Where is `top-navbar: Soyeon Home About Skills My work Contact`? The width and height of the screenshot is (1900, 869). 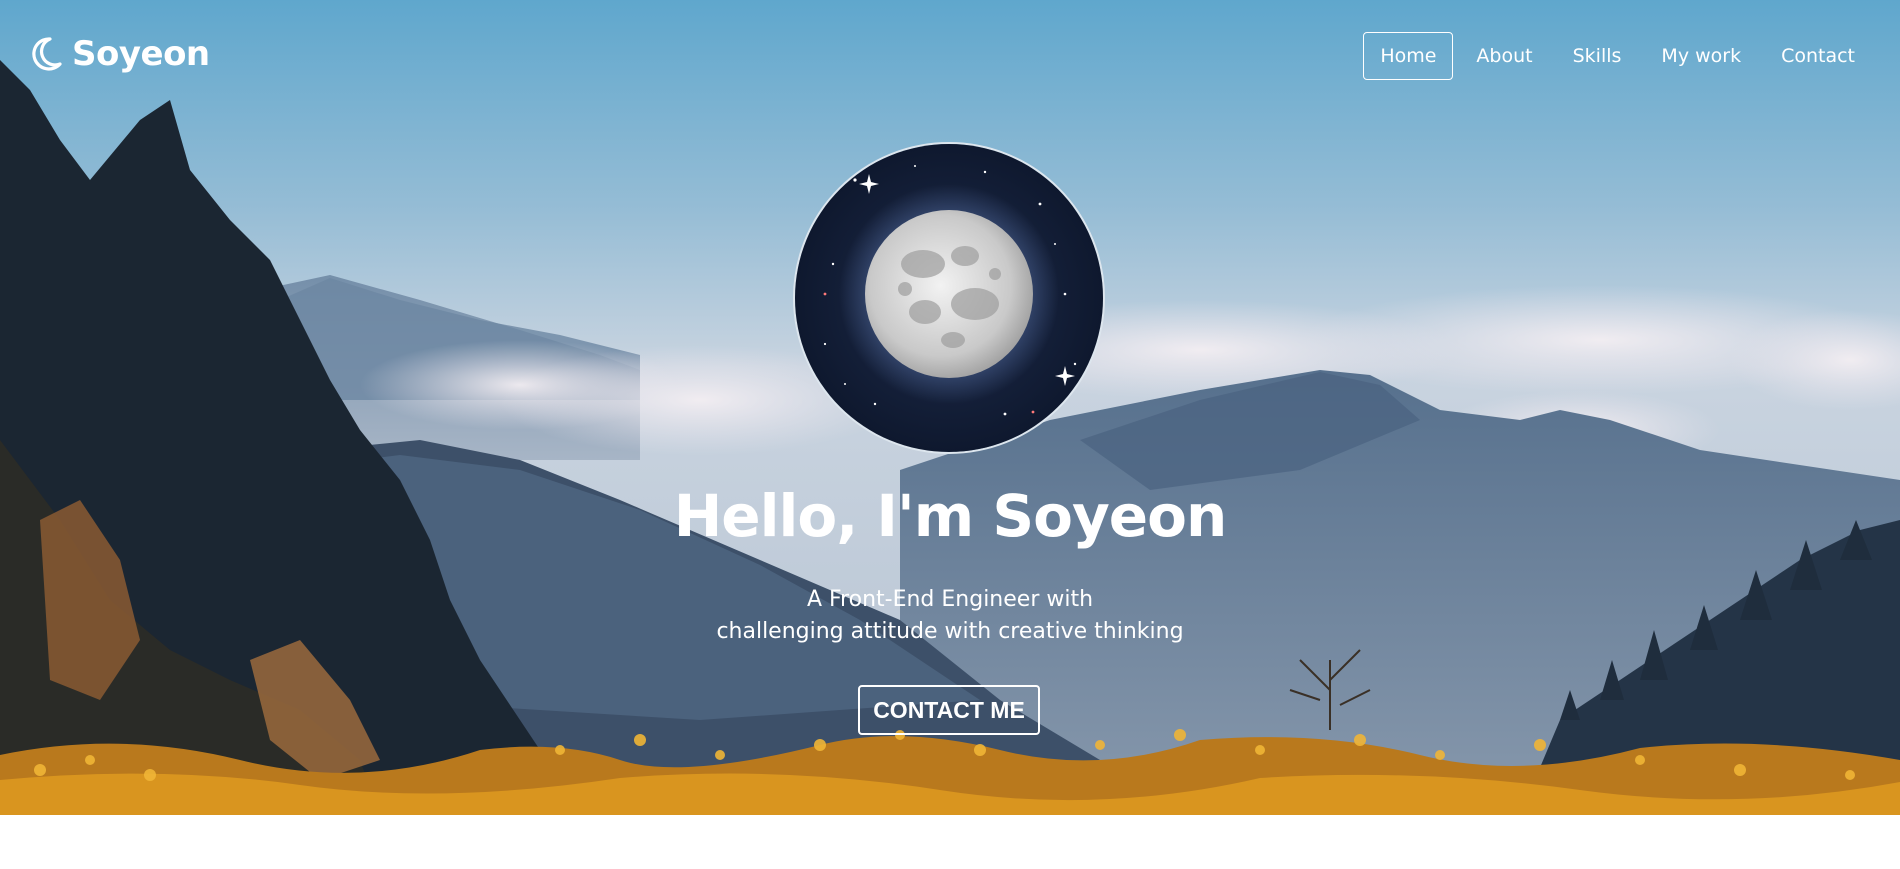
top-navbar: Soyeon Home About Skills My work Contact is located at coordinates (950, 57).